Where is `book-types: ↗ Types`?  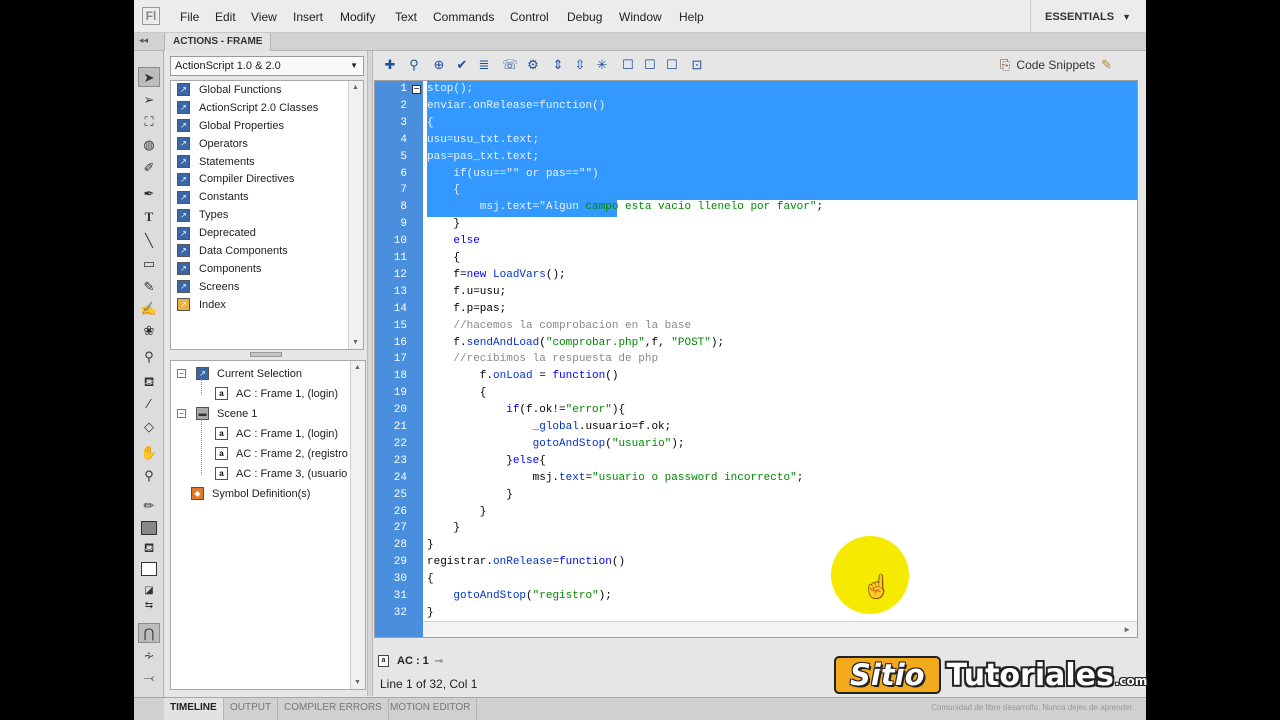
book-types: ↗ Types is located at coordinates (267, 215).